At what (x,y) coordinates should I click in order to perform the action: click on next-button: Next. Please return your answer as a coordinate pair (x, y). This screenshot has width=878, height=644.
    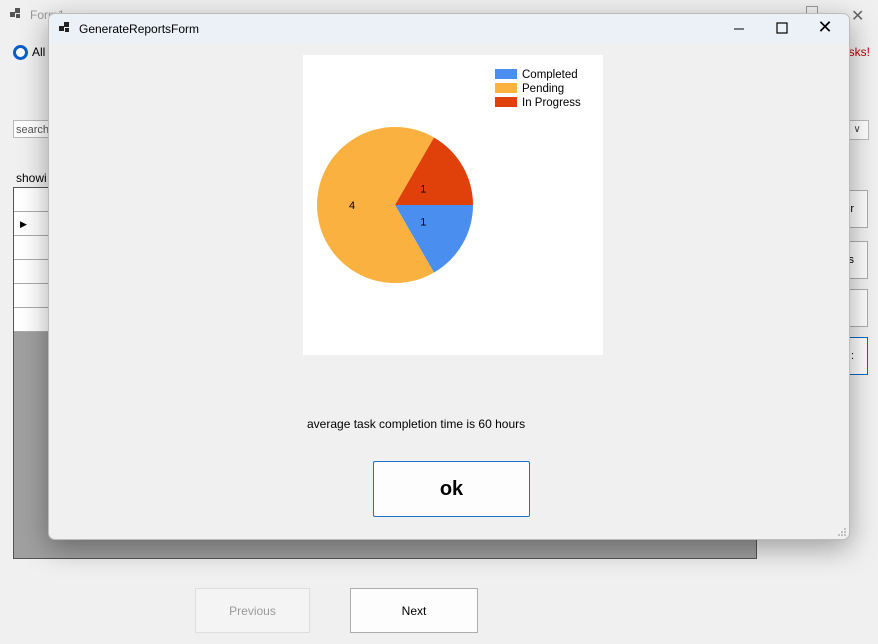
    Looking at the image, I should click on (414, 610).